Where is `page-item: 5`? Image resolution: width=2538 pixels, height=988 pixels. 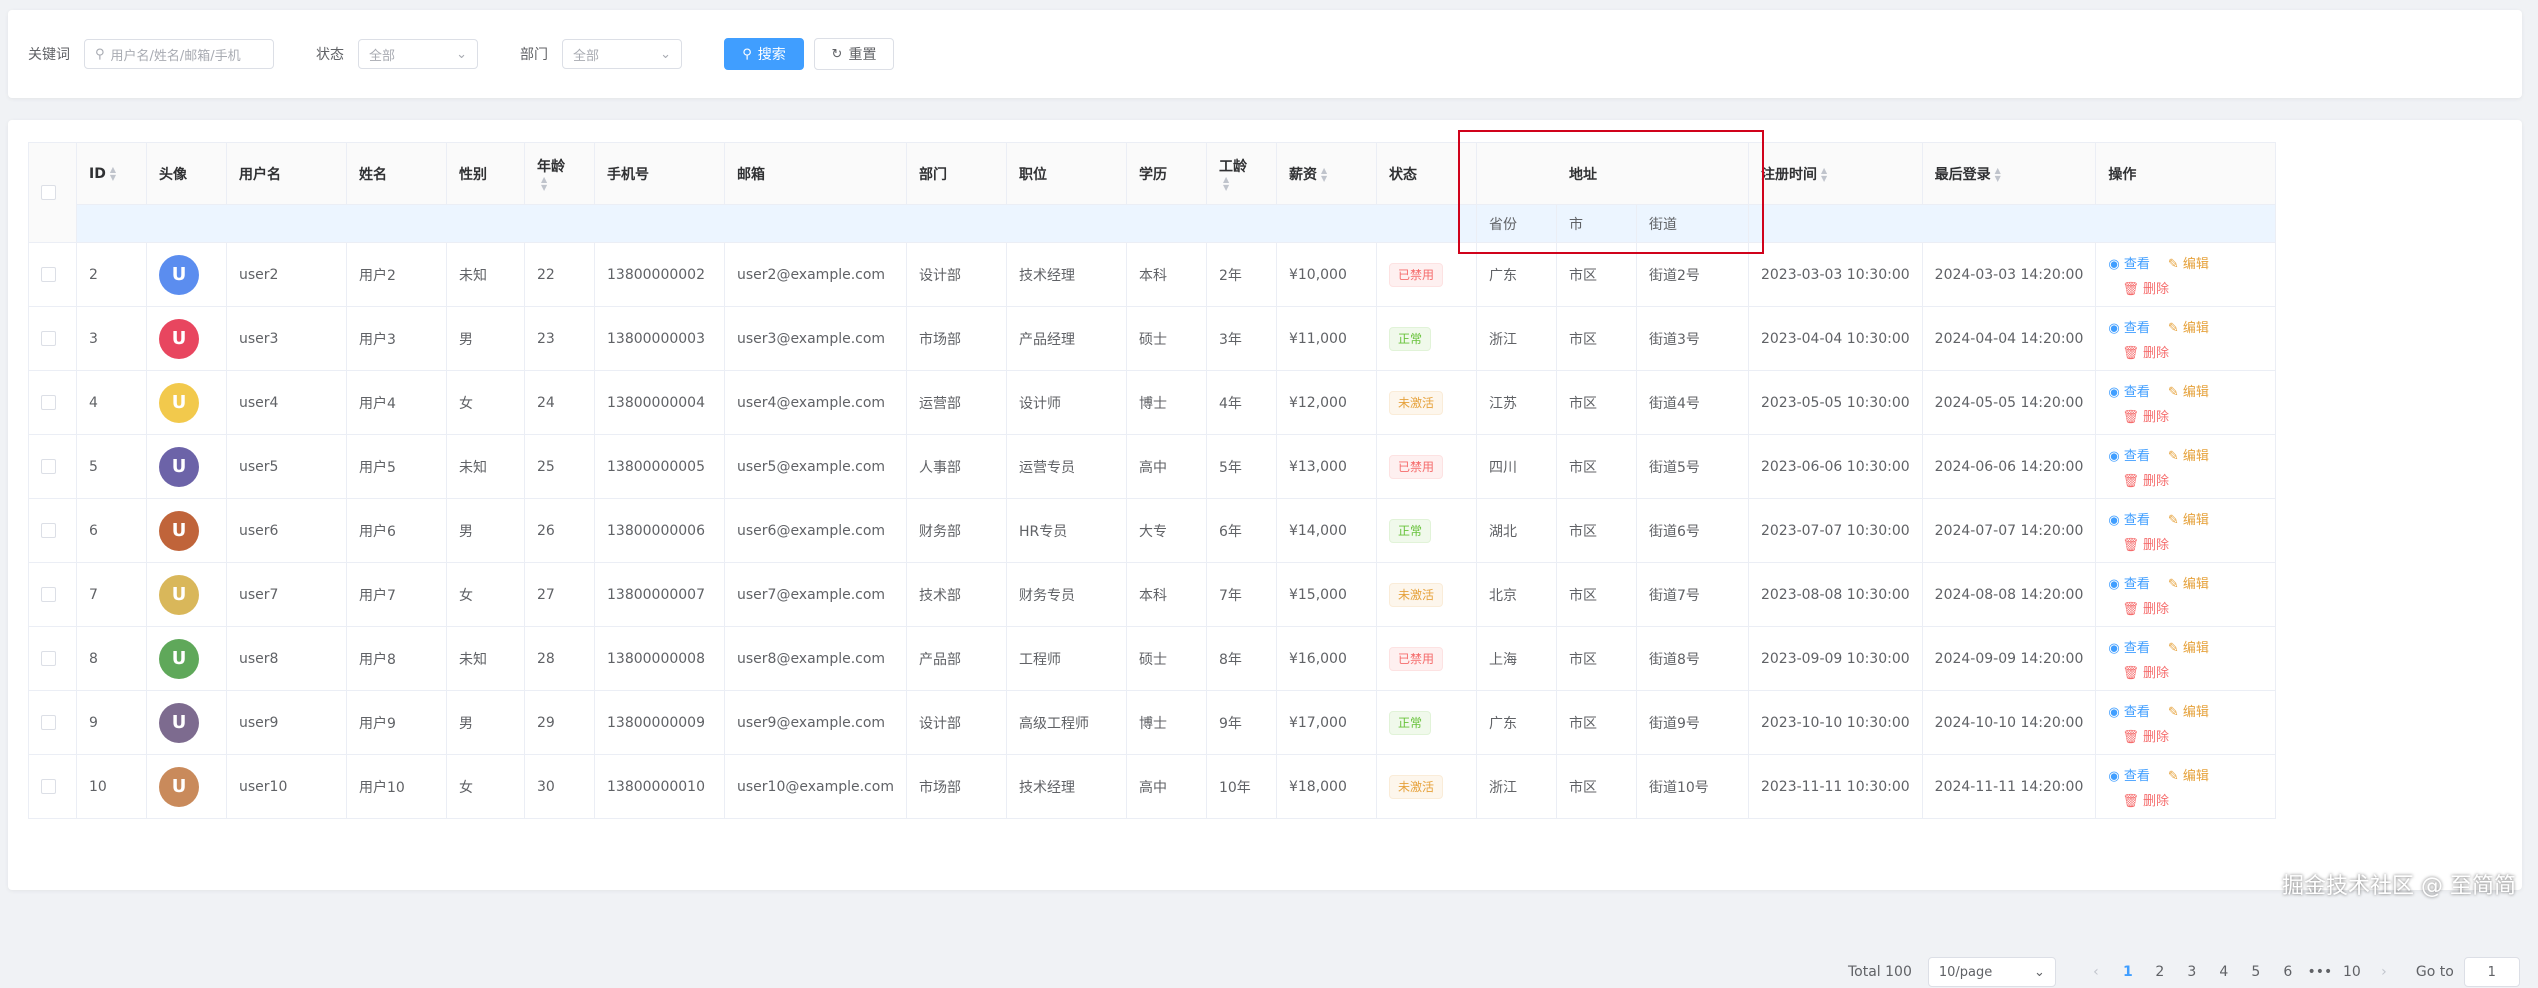 page-item: 5 is located at coordinates (2256, 972).